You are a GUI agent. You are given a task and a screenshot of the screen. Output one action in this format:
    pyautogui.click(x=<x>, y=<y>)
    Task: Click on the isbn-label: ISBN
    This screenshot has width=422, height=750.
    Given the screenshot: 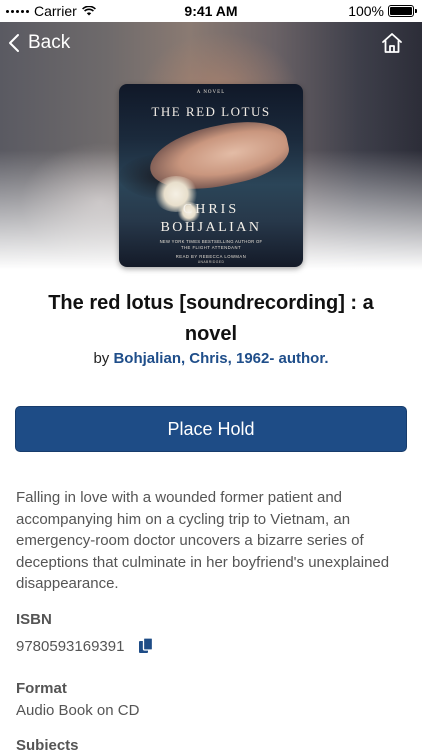 What is the action you would take?
    pyautogui.click(x=34, y=619)
    